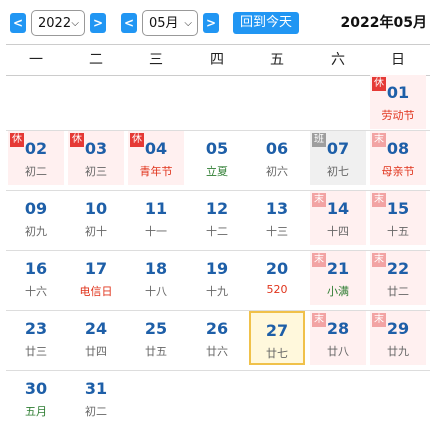 The height and width of the screenshot is (425, 435). What do you see at coordinates (164, 23) in the screenshot?
I see `month-value: 05月` at bounding box center [164, 23].